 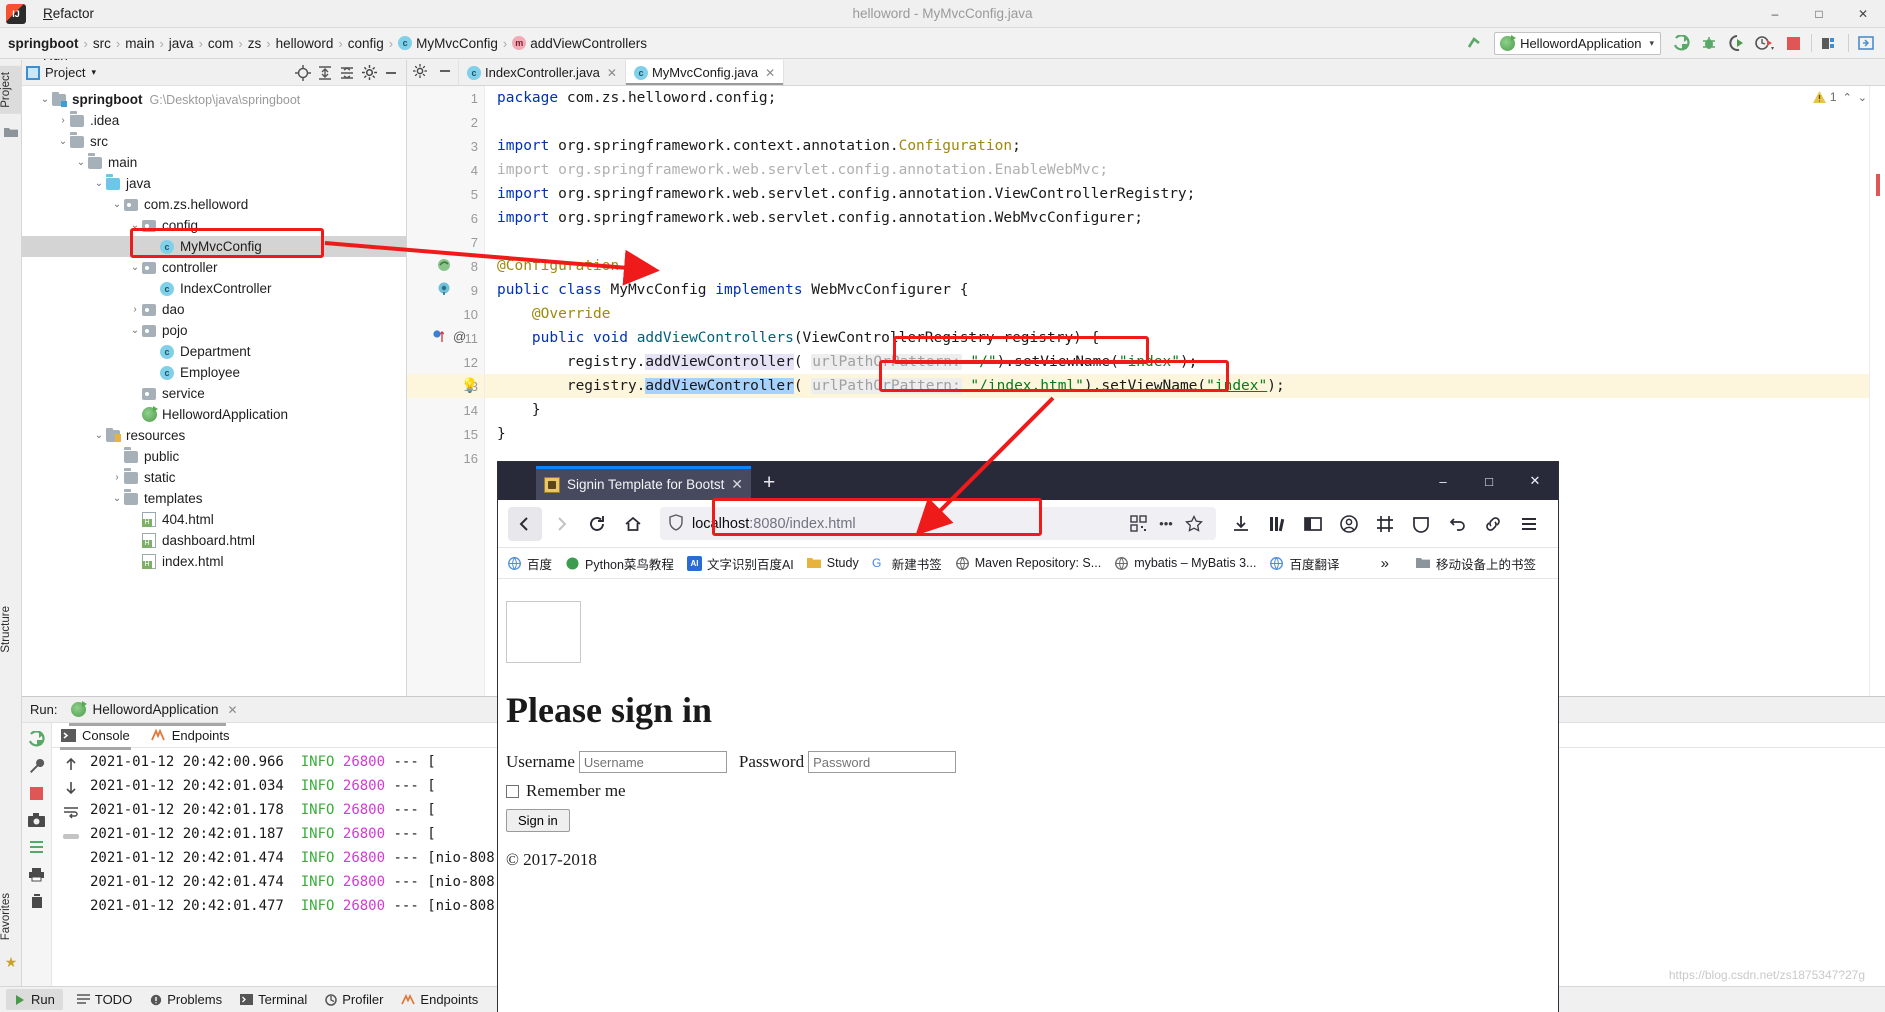 I want to click on tree-item-mymvcconfig: c MyMvcConfig, so click(x=214, y=246).